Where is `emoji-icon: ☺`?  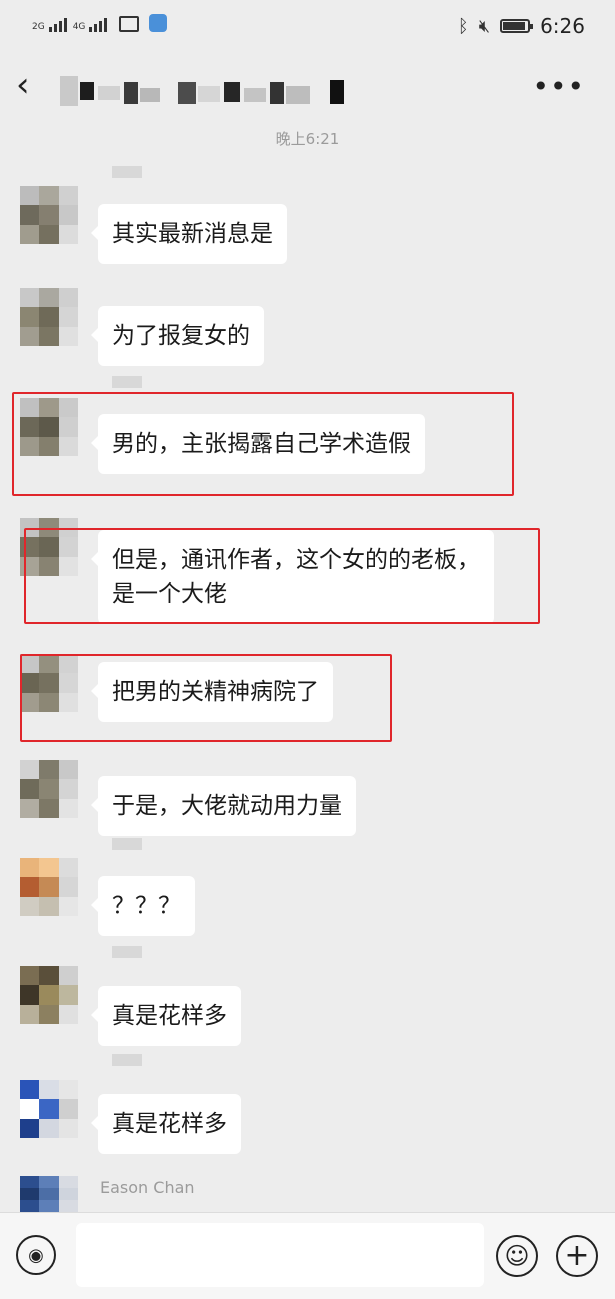
emoji-icon: ☺ is located at coordinates (517, 1256).